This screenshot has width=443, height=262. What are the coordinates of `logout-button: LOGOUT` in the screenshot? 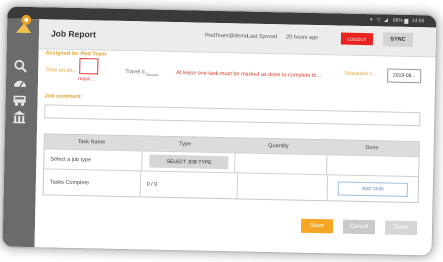 It's located at (357, 39).